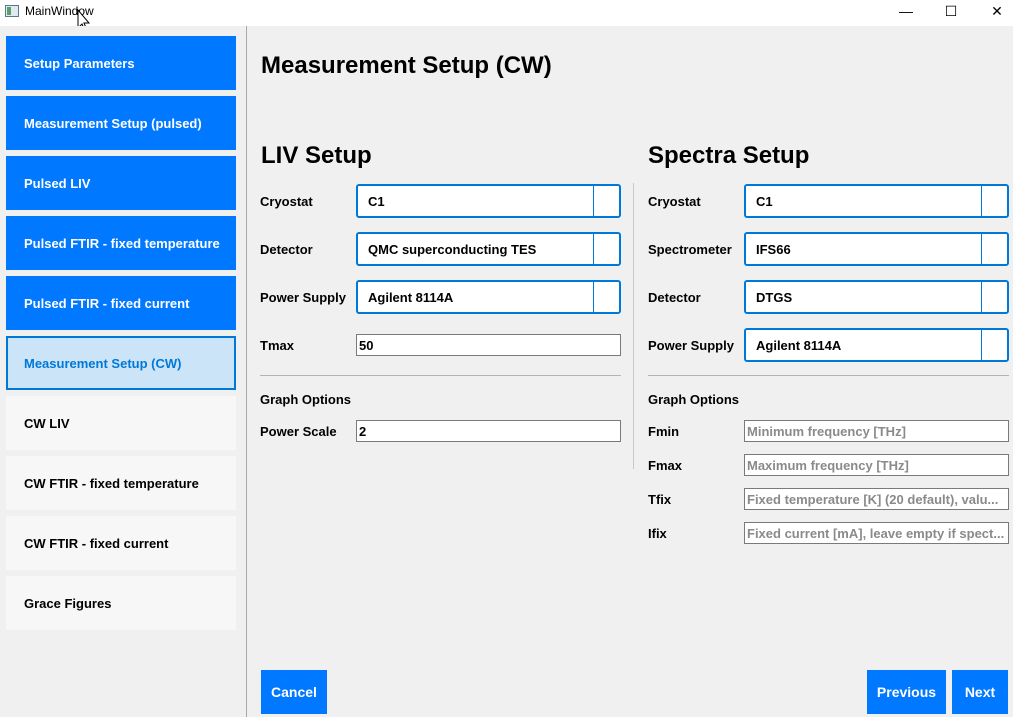 The image size is (1013, 717). What do you see at coordinates (303, 297) in the screenshot?
I see `liv-power-supply-label: Power Supply` at bounding box center [303, 297].